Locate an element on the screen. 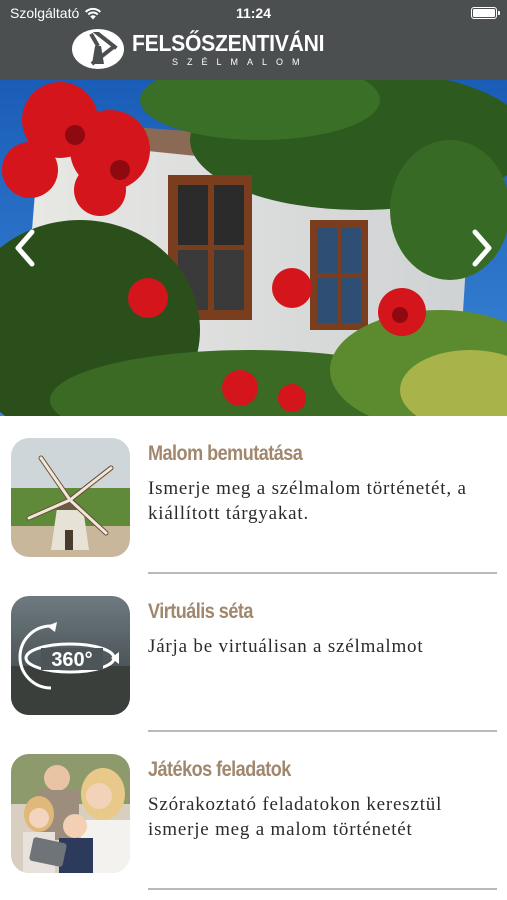 The image size is (507, 900). windmill-thumbnail-icon is located at coordinates (70, 497).